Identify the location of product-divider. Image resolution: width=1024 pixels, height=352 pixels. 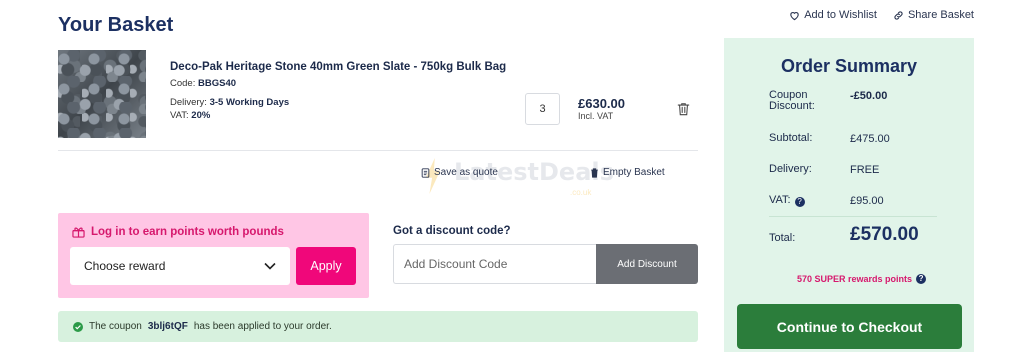
(378, 150).